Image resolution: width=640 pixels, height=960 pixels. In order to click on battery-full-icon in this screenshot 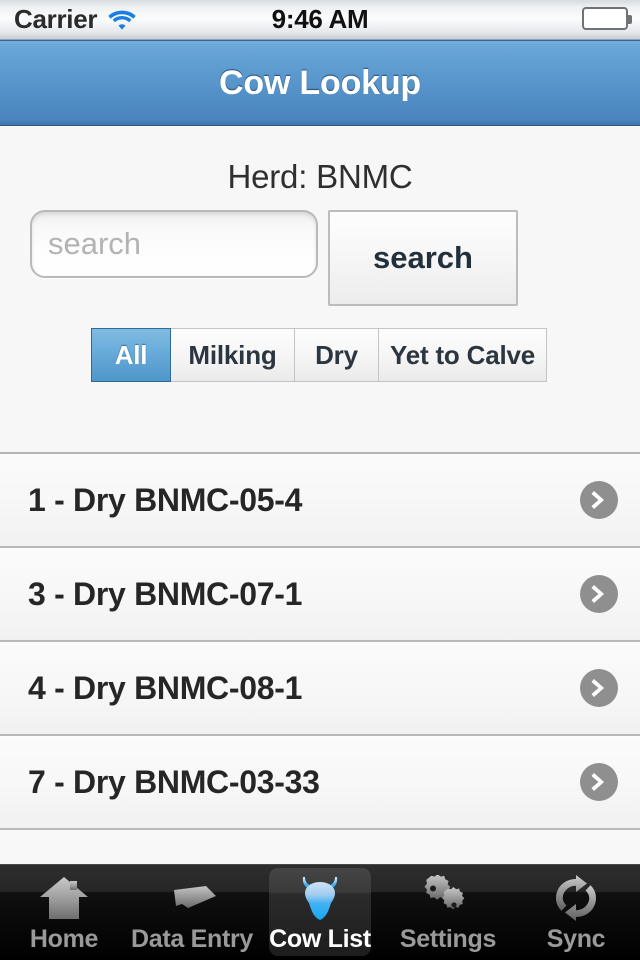, I will do `click(607, 18)`.